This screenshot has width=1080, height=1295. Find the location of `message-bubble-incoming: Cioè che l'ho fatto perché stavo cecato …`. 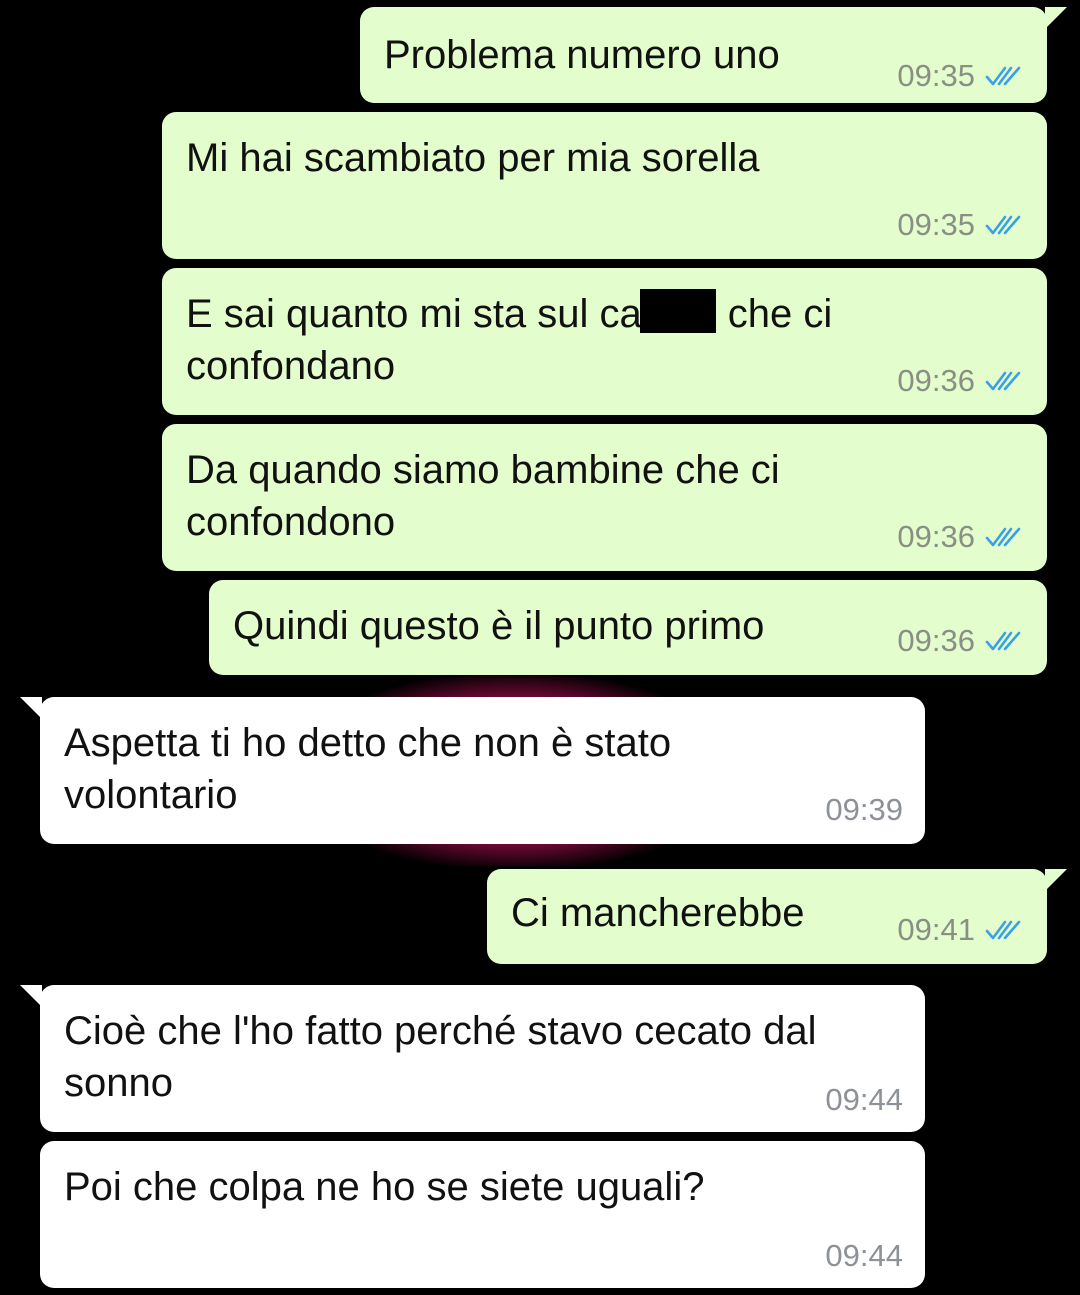

message-bubble-incoming: Cioè che l'ho fatto perché stavo cecato … is located at coordinates (472, 1058).